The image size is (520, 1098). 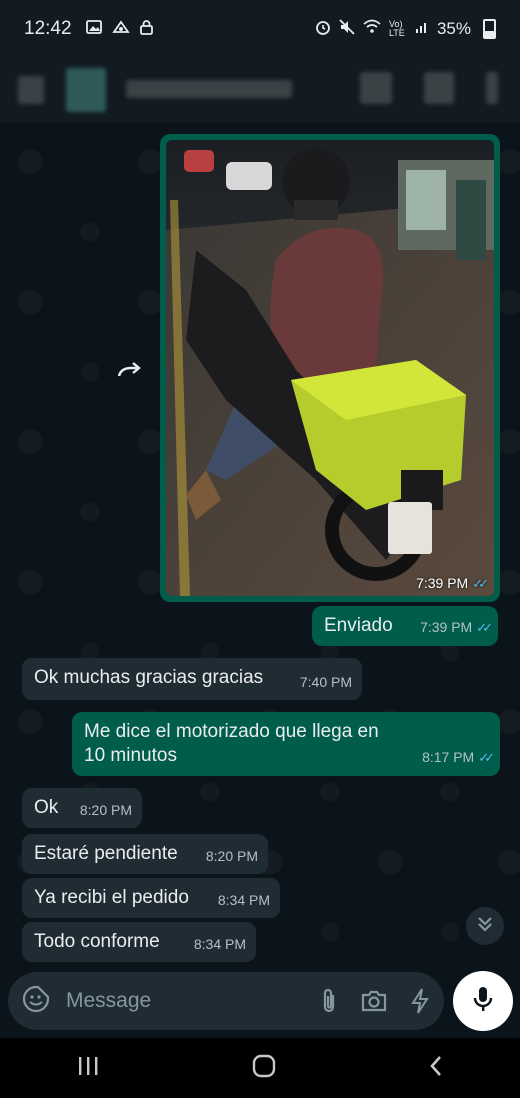 I want to click on chat-header, so click(x=260, y=90).